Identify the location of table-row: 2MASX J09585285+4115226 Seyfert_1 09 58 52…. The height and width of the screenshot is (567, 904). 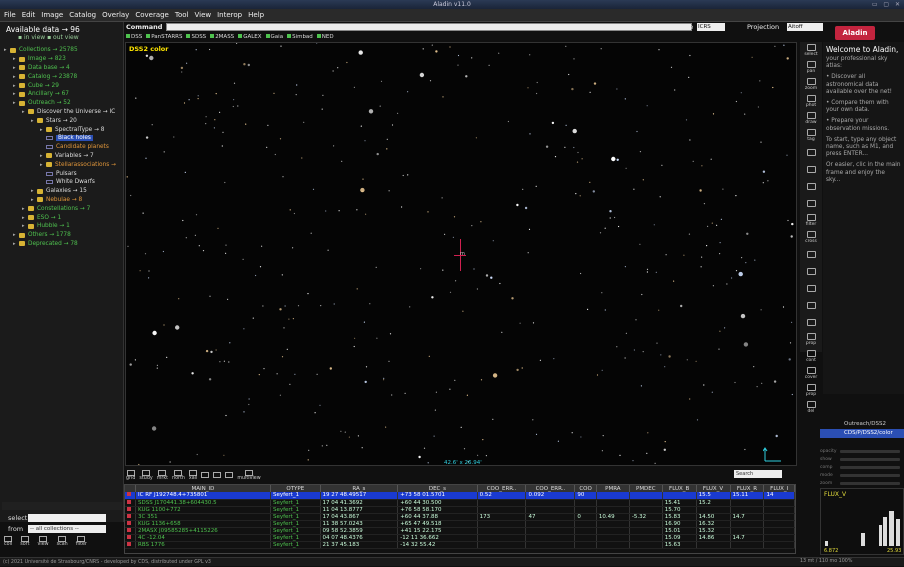
(460, 531).